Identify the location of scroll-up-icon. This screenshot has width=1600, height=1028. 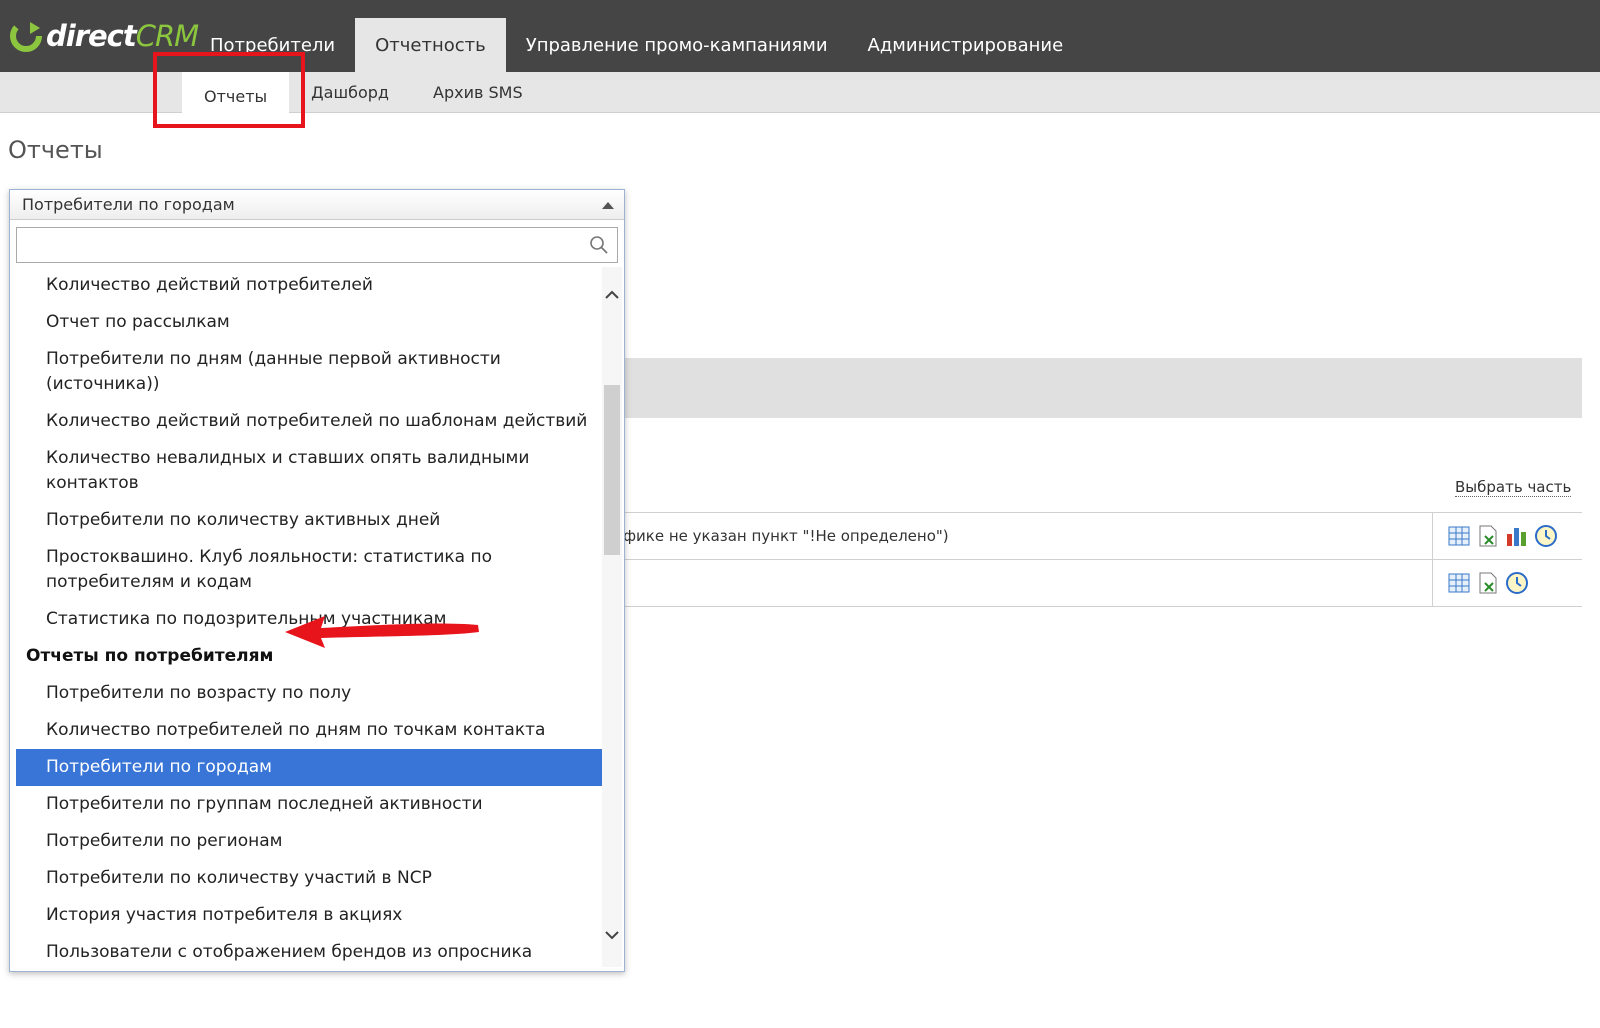
(612, 295).